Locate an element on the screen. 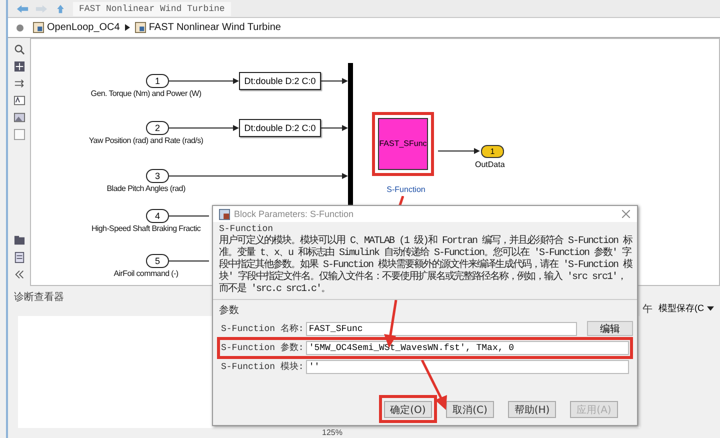 The height and width of the screenshot is (438, 720). inport-block: 3 is located at coordinates (157, 176).